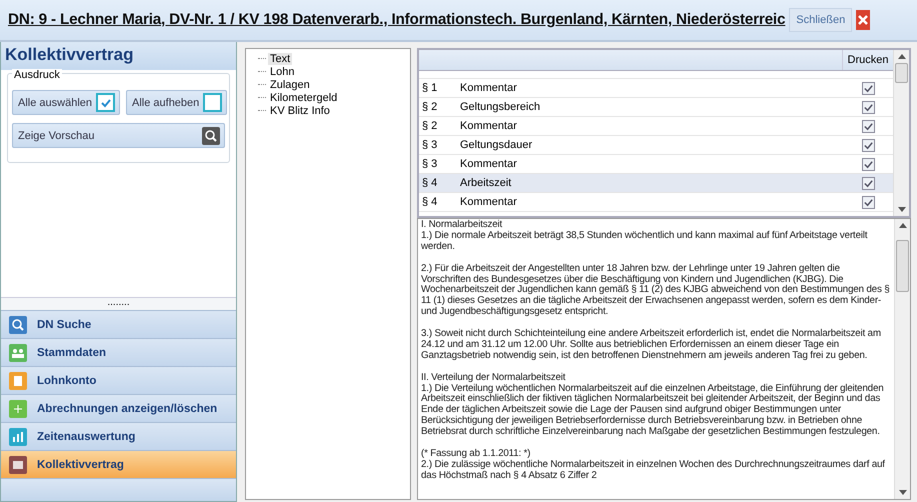 Image resolution: width=917 pixels, height=502 pixels. Describe the element at coordinates (18, 465) in the screenshot. I see `document-icon` at that location.